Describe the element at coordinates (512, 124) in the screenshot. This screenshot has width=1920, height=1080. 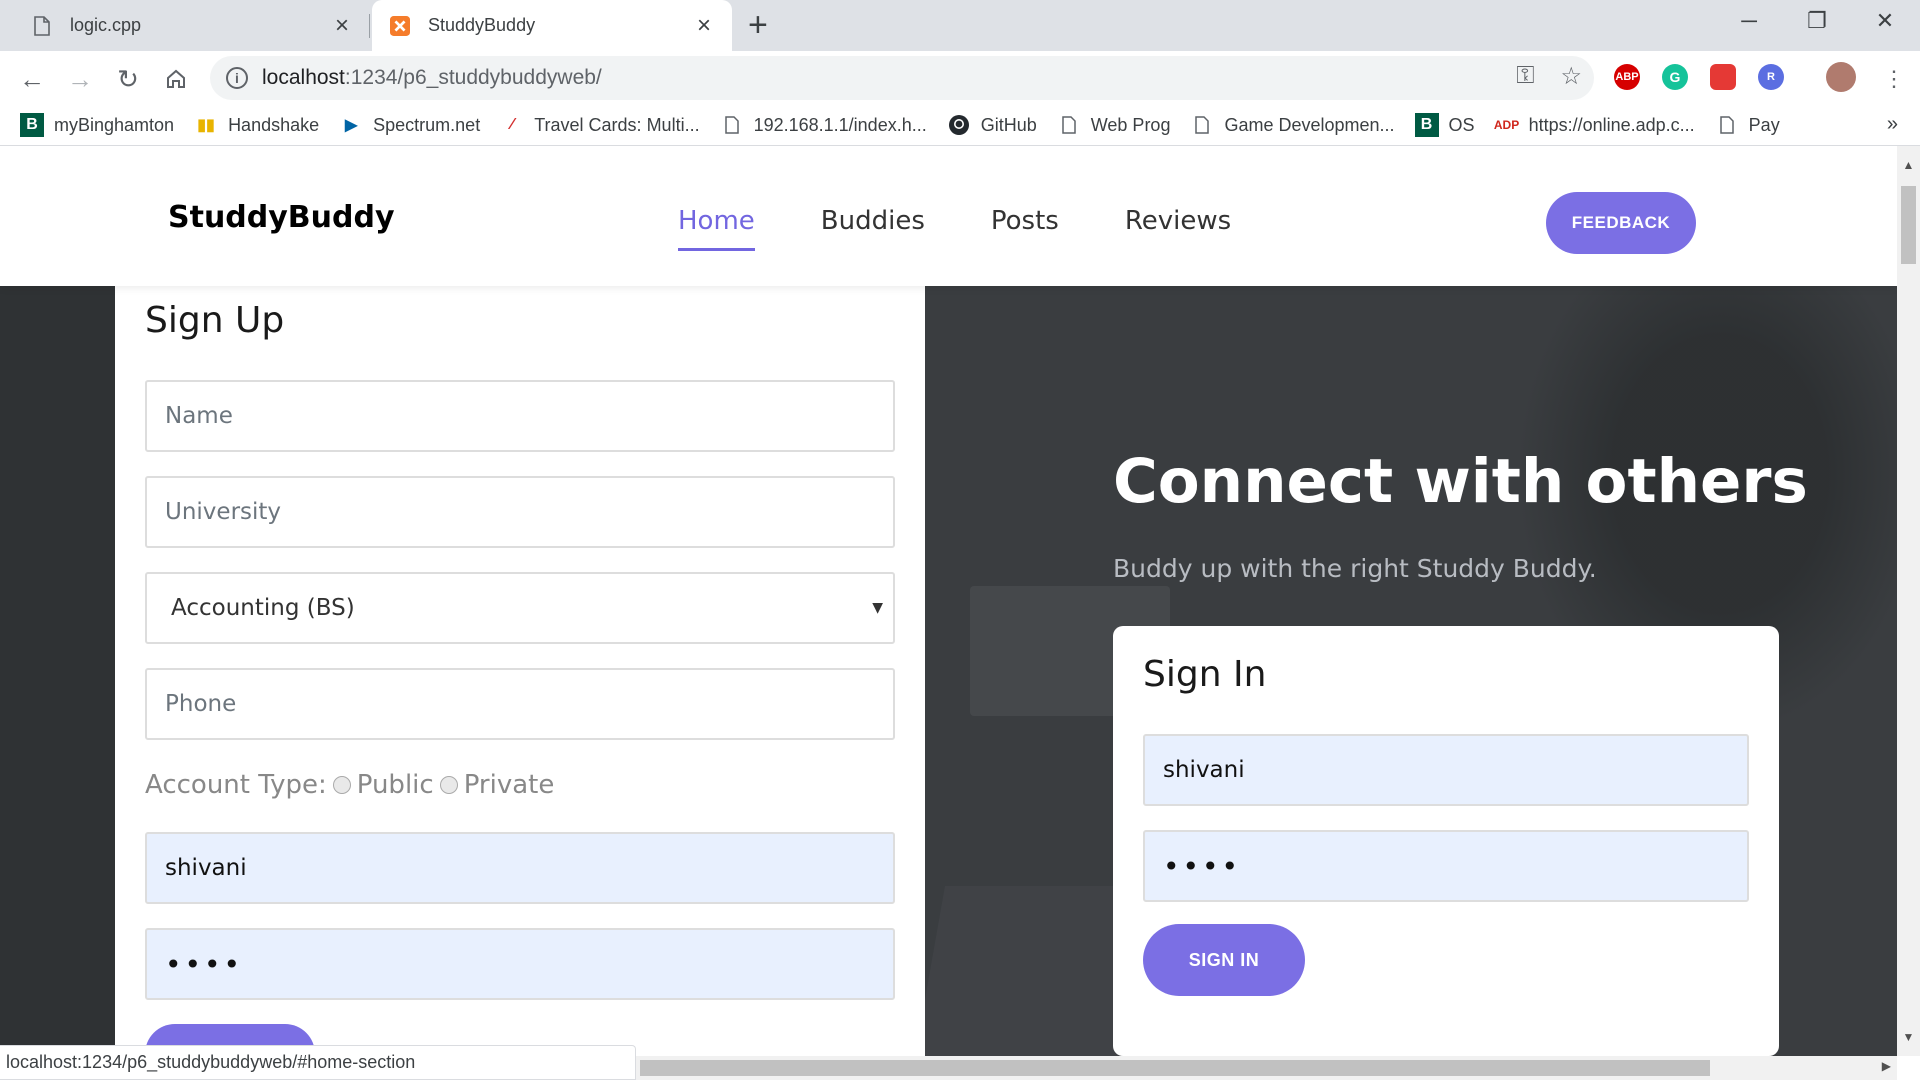
I see `slash-icon: ⁄` at that location.